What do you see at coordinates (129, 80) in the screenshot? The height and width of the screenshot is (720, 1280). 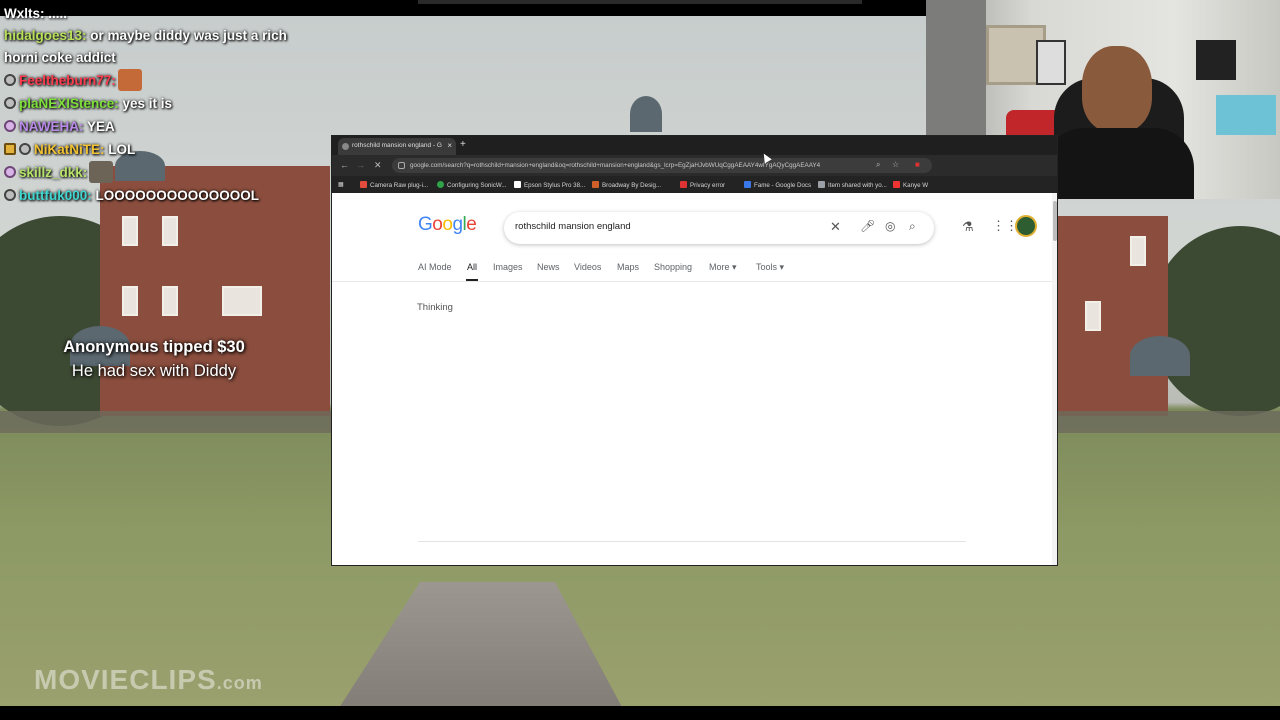 I see `emote-face-icon` at bounding box center [129, 80].